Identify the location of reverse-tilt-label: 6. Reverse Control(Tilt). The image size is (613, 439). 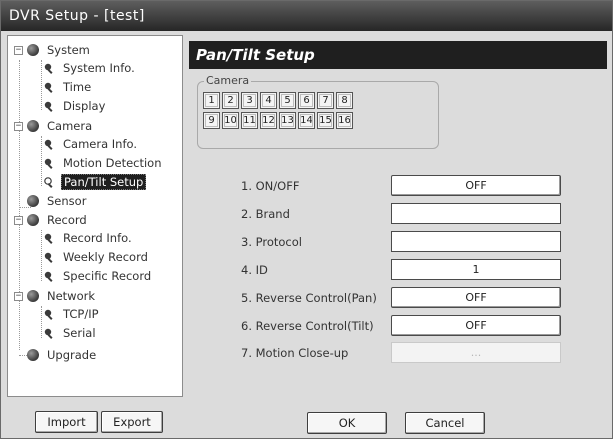
(307, 326).